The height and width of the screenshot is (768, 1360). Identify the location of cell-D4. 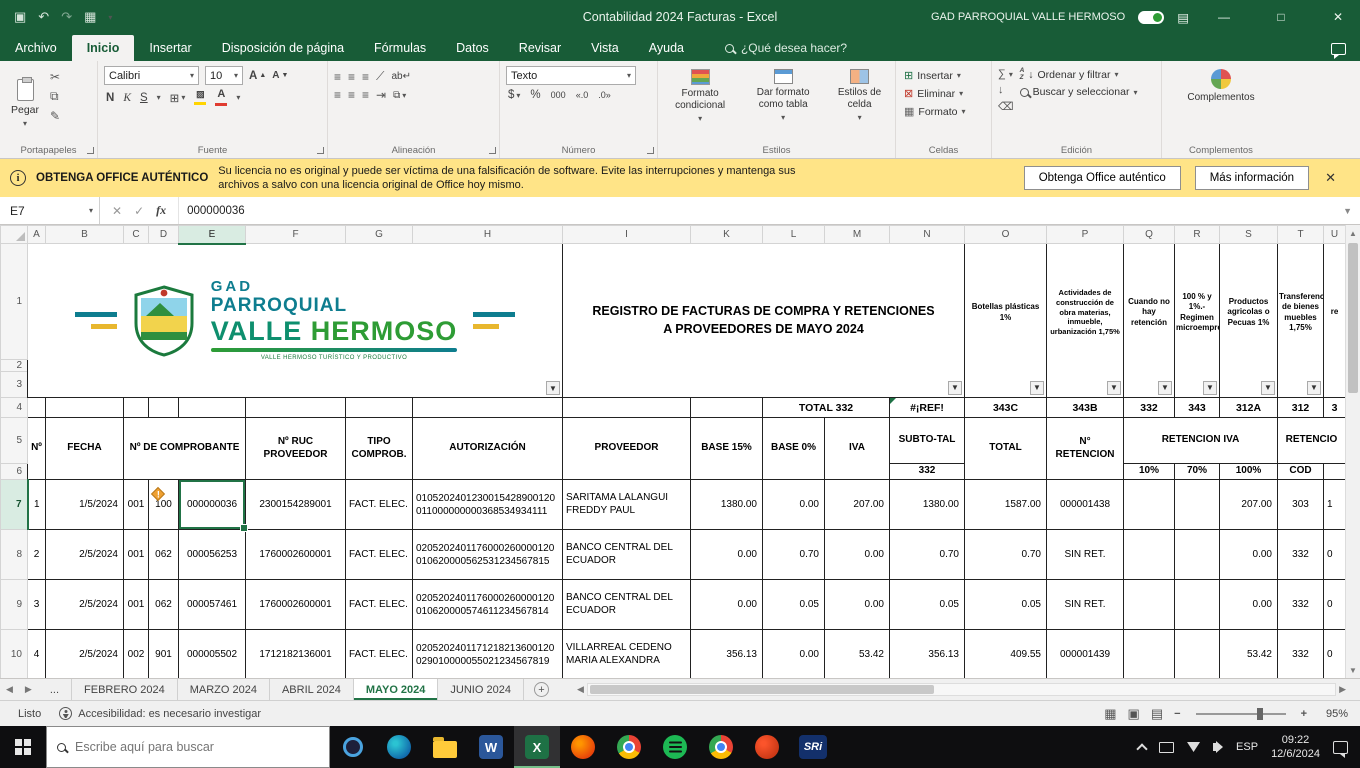
(163, 407).